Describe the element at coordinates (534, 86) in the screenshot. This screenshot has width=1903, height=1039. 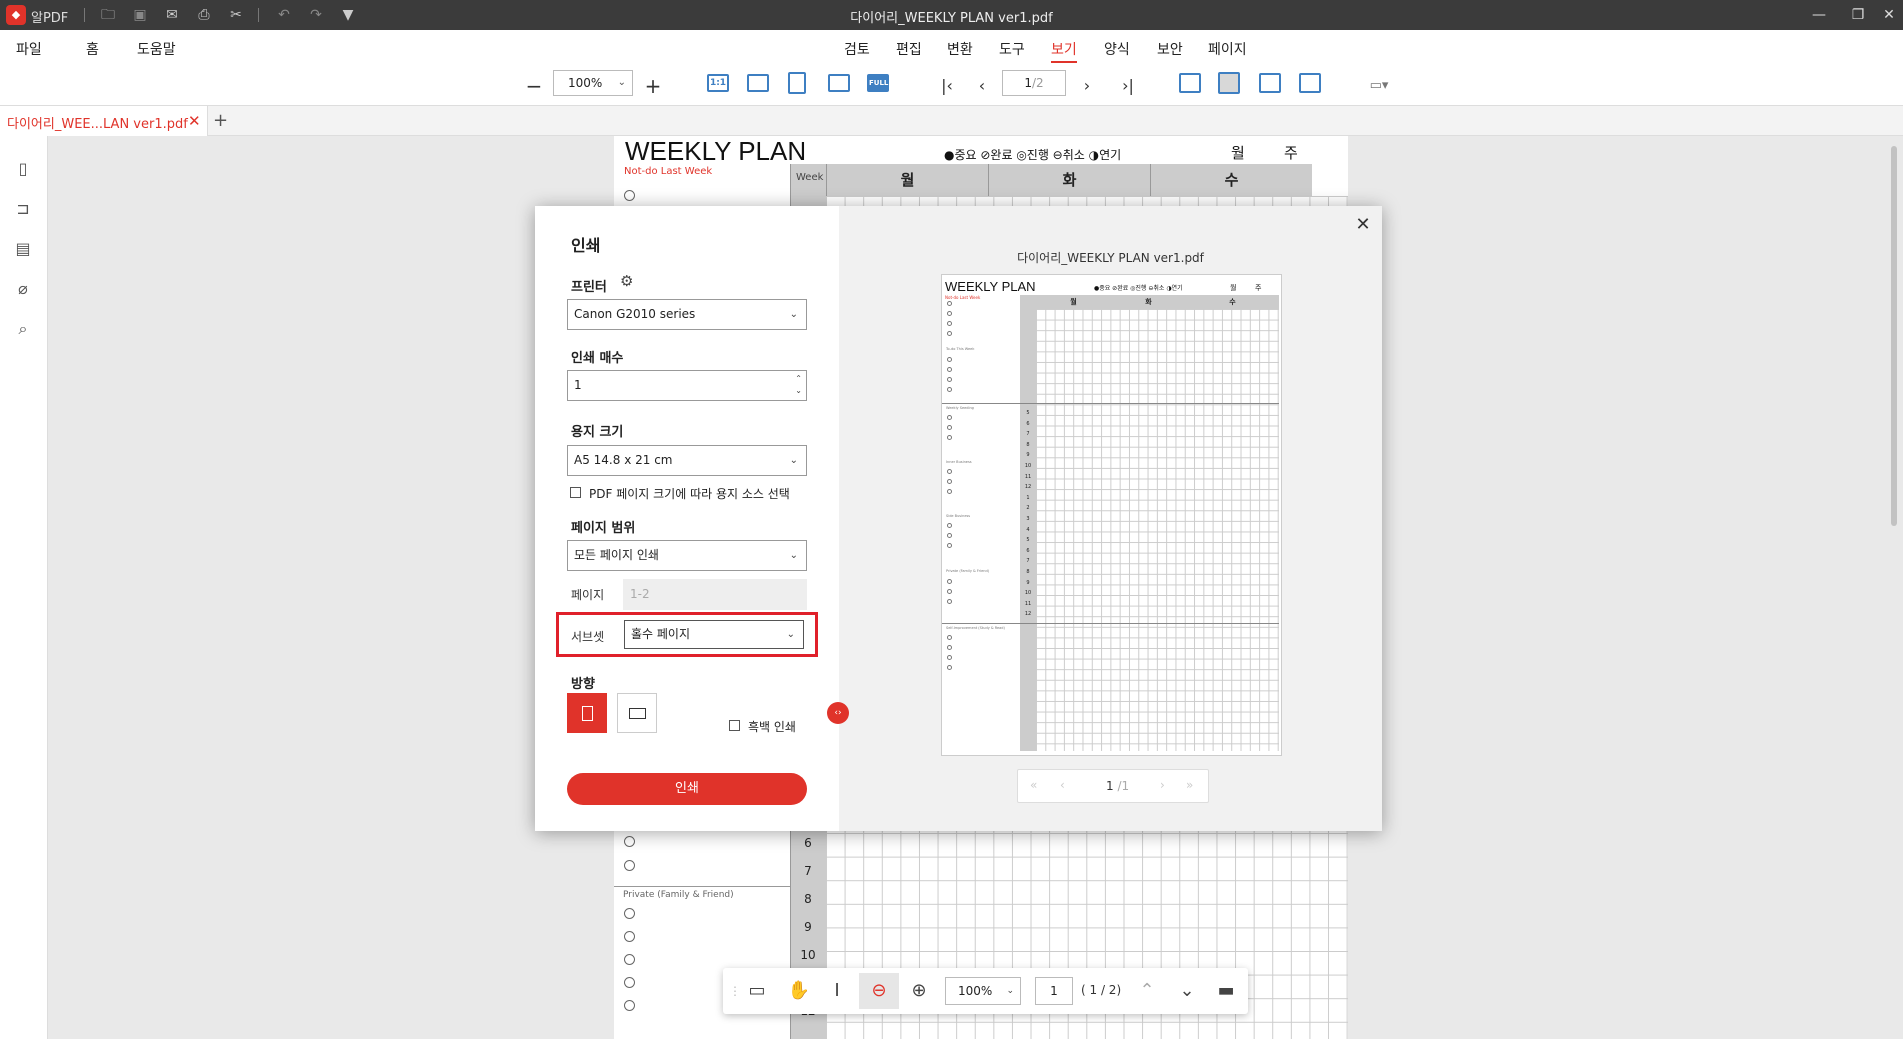
I see `zoom-out-icon: −` at that location.